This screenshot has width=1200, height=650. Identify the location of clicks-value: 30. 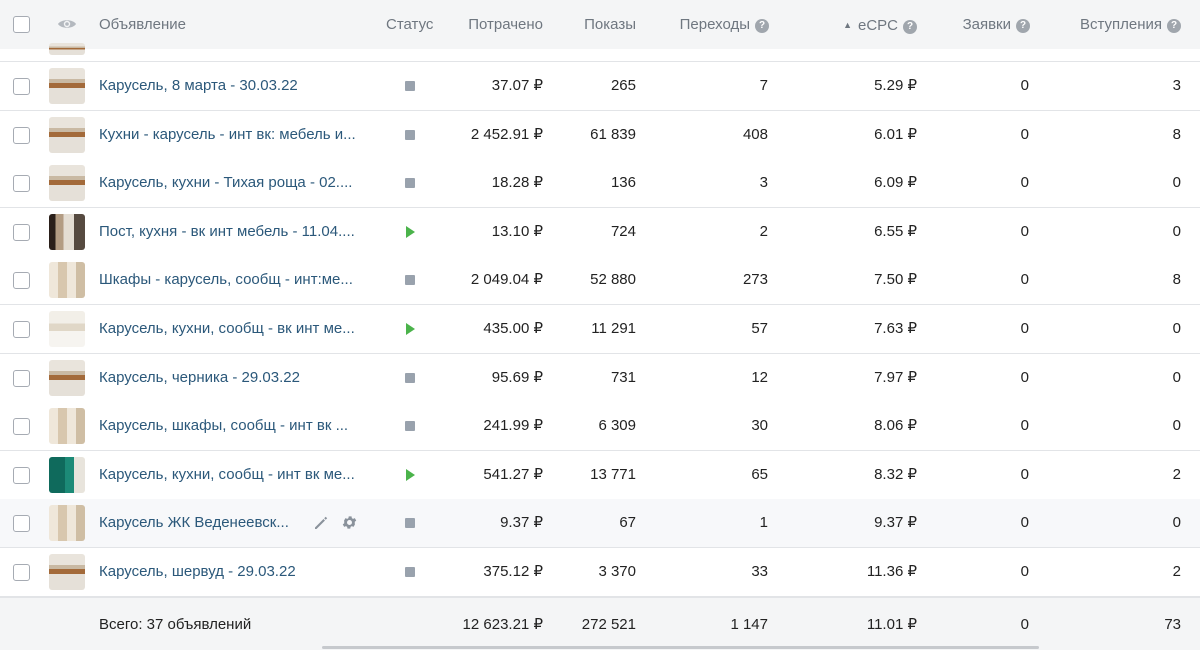
(759, 425).